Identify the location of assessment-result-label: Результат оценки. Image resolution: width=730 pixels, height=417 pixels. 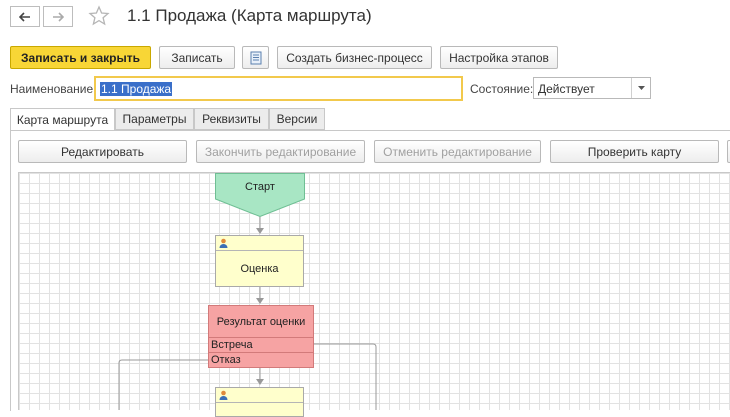
(261, 322).